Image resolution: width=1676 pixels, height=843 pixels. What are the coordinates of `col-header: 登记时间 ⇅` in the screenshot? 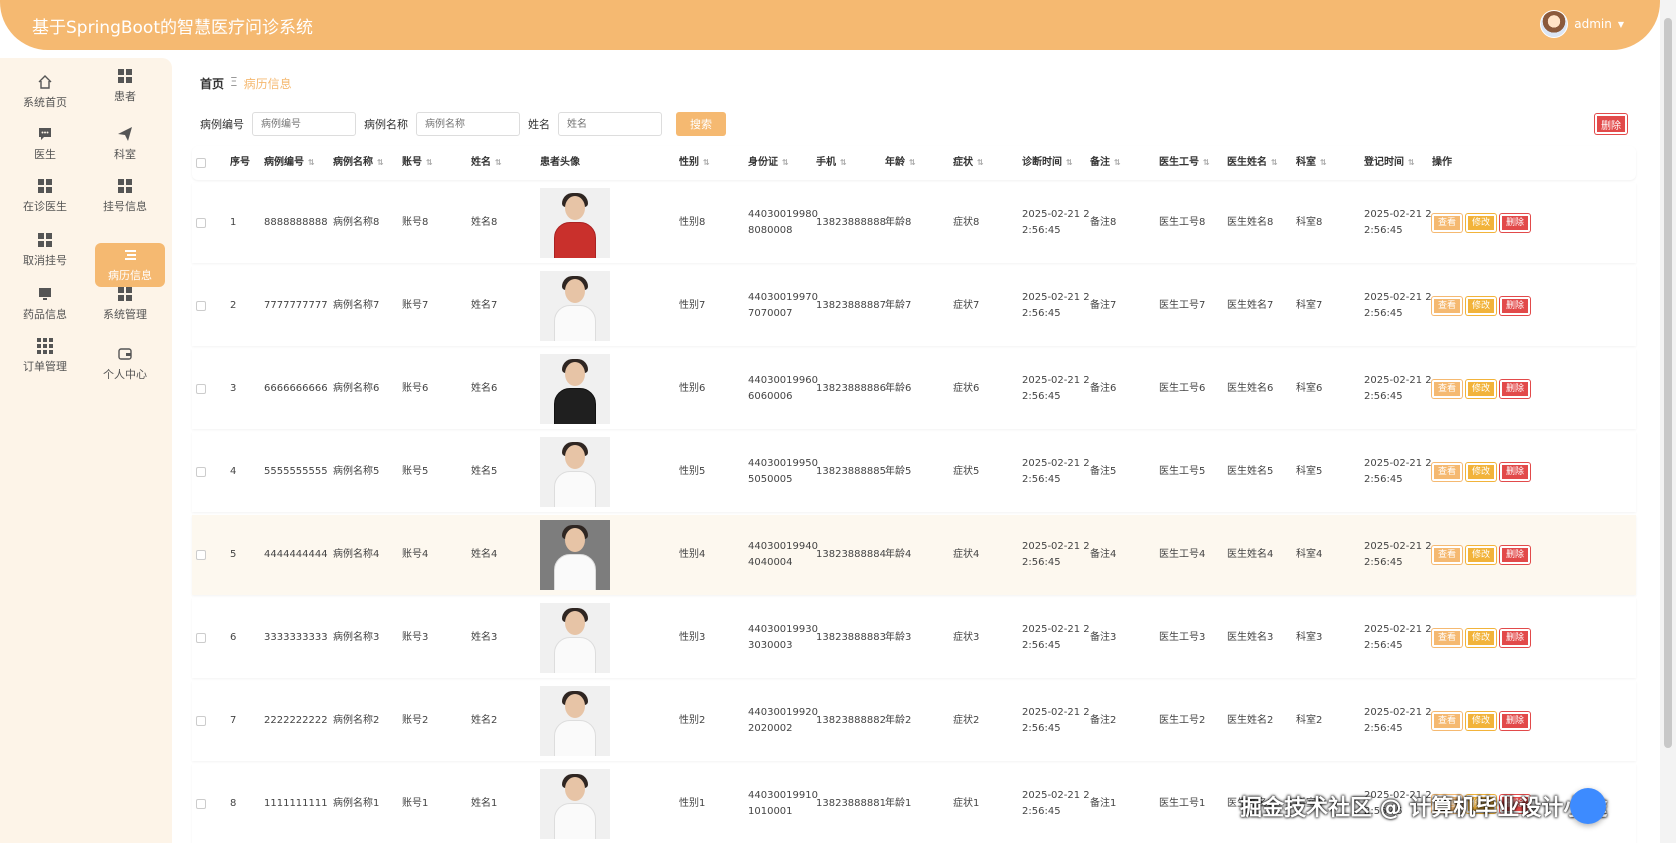 It's located at (1389, 163).